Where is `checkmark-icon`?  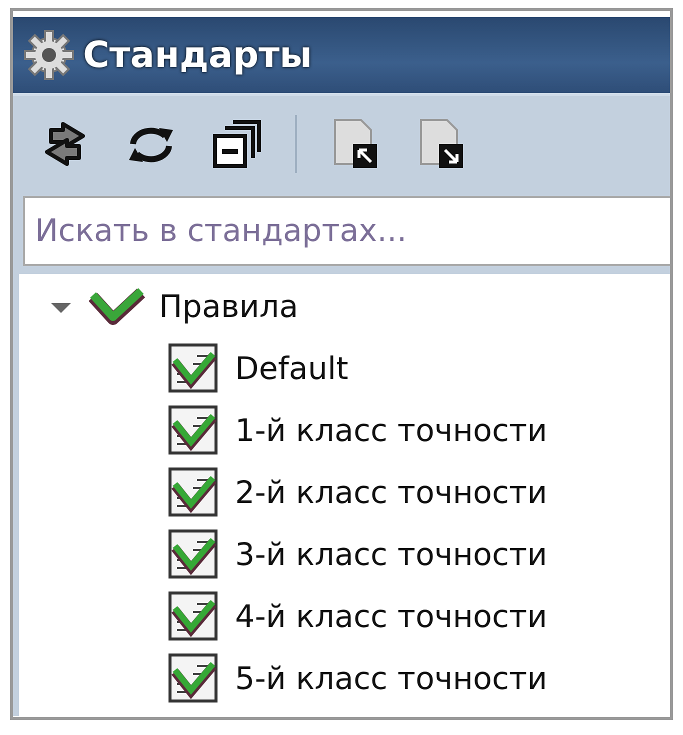
checkmark-icon is located at coordinates (117, 307).